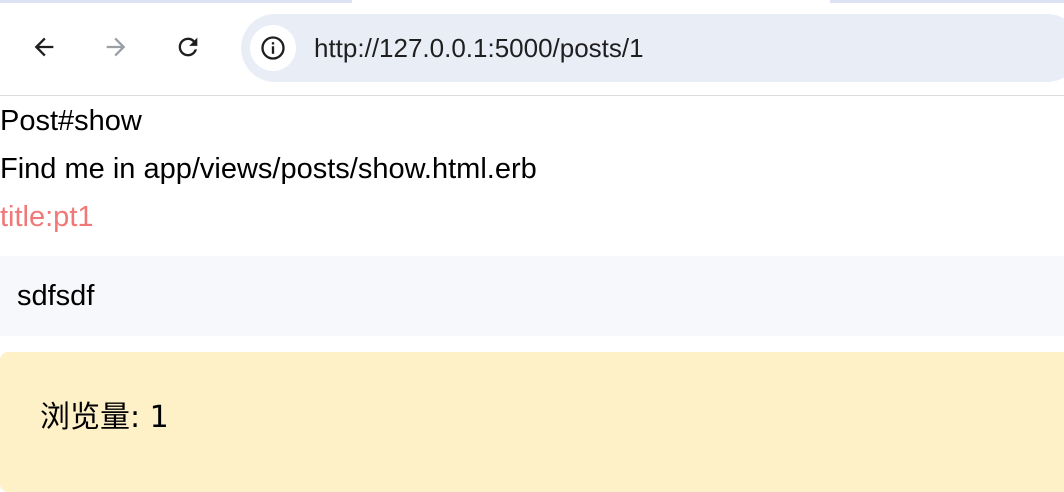  What do you see at coordinates (268, 169) in the screenshot?
I see `template-hint: Find me in app/views/posts/show.html.erb` at bounding box center [268, 169].